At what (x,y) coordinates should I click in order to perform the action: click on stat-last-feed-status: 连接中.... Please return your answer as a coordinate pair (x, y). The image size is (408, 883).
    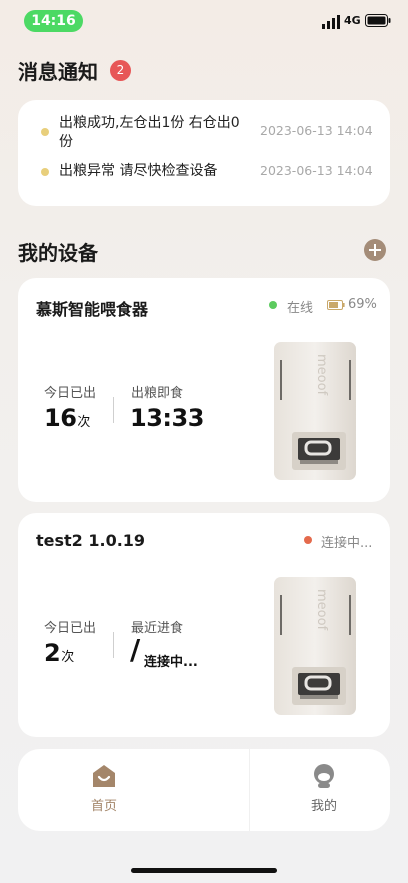
    Looking at the image, I should click on (171, 662).